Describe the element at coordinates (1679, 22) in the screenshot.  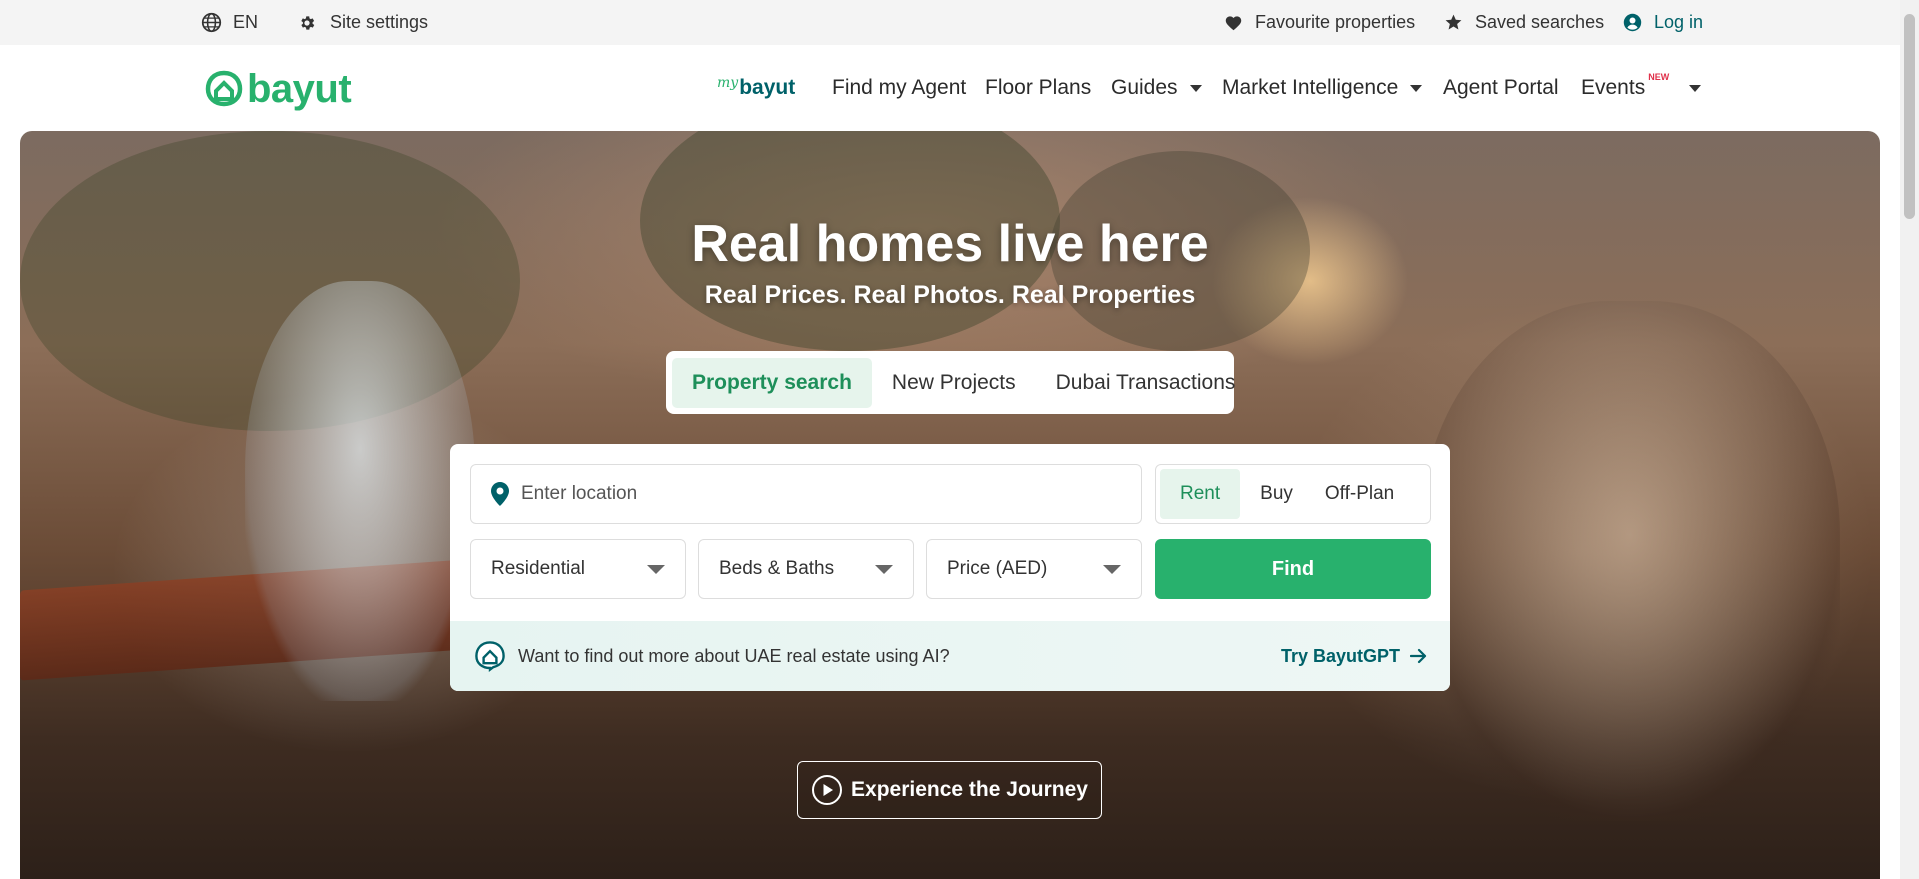
I see `login-label: Log in` at that location.